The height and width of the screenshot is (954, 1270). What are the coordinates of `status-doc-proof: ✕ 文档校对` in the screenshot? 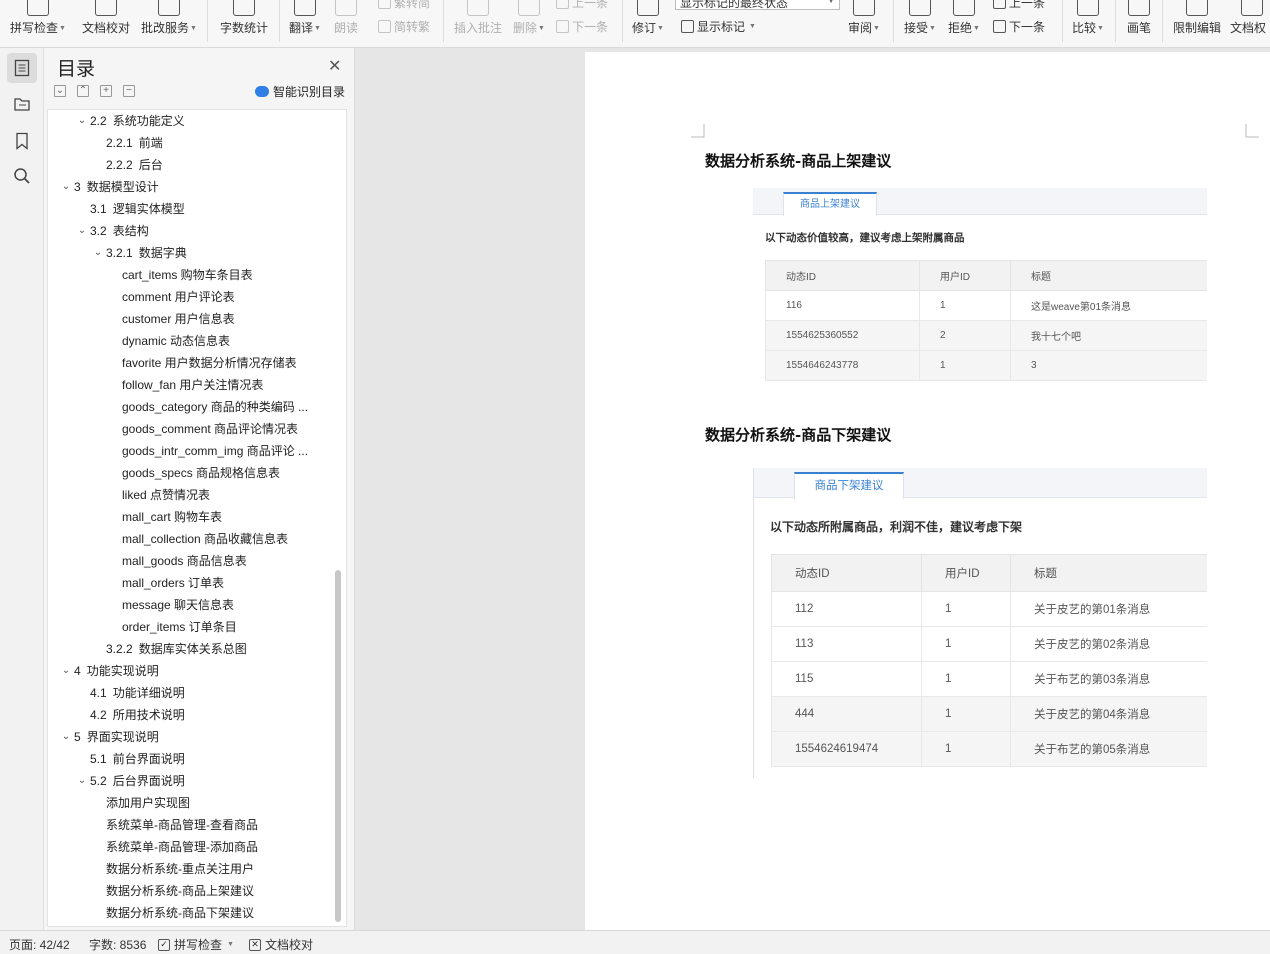 It's located at (281, 944).